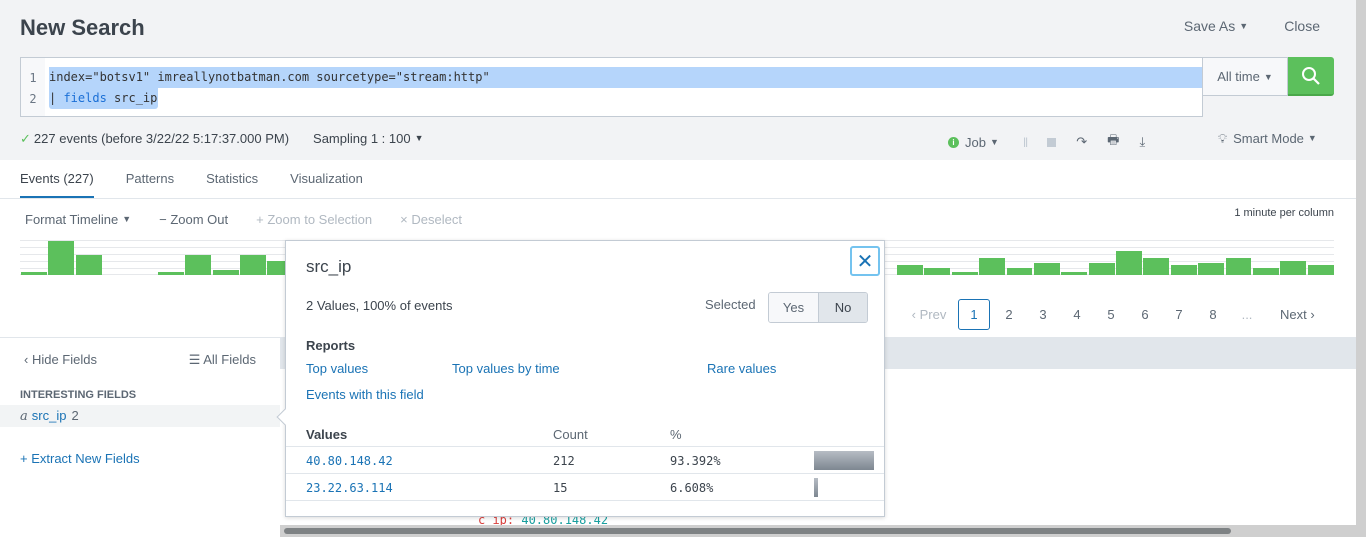  What do you see at coordinates (842, 307) in the screenshot?
I see `selected-no-button: No` at bounding box center [842, 307].